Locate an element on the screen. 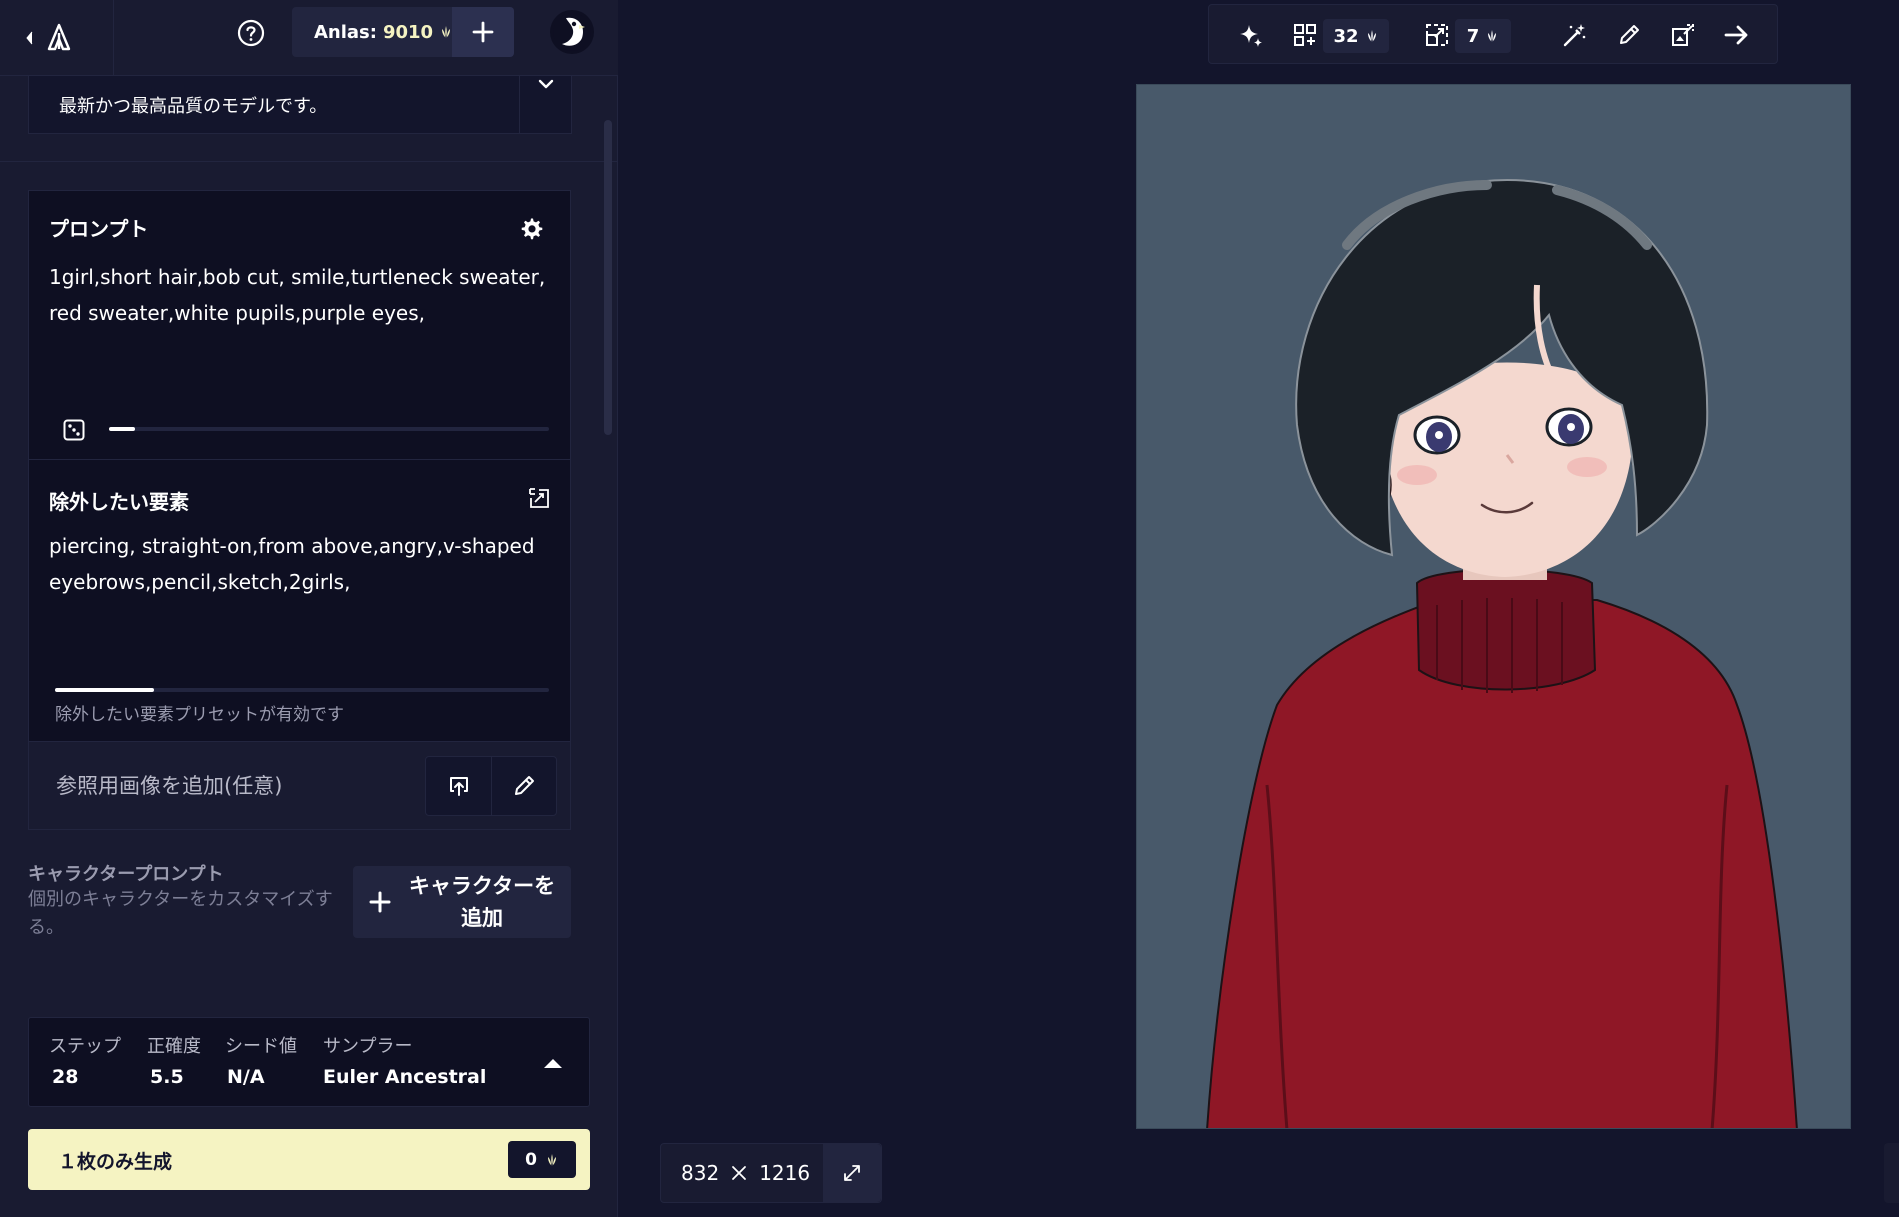  anlas-balance: Anlas: 9010 is located at coordinates (403, 32).